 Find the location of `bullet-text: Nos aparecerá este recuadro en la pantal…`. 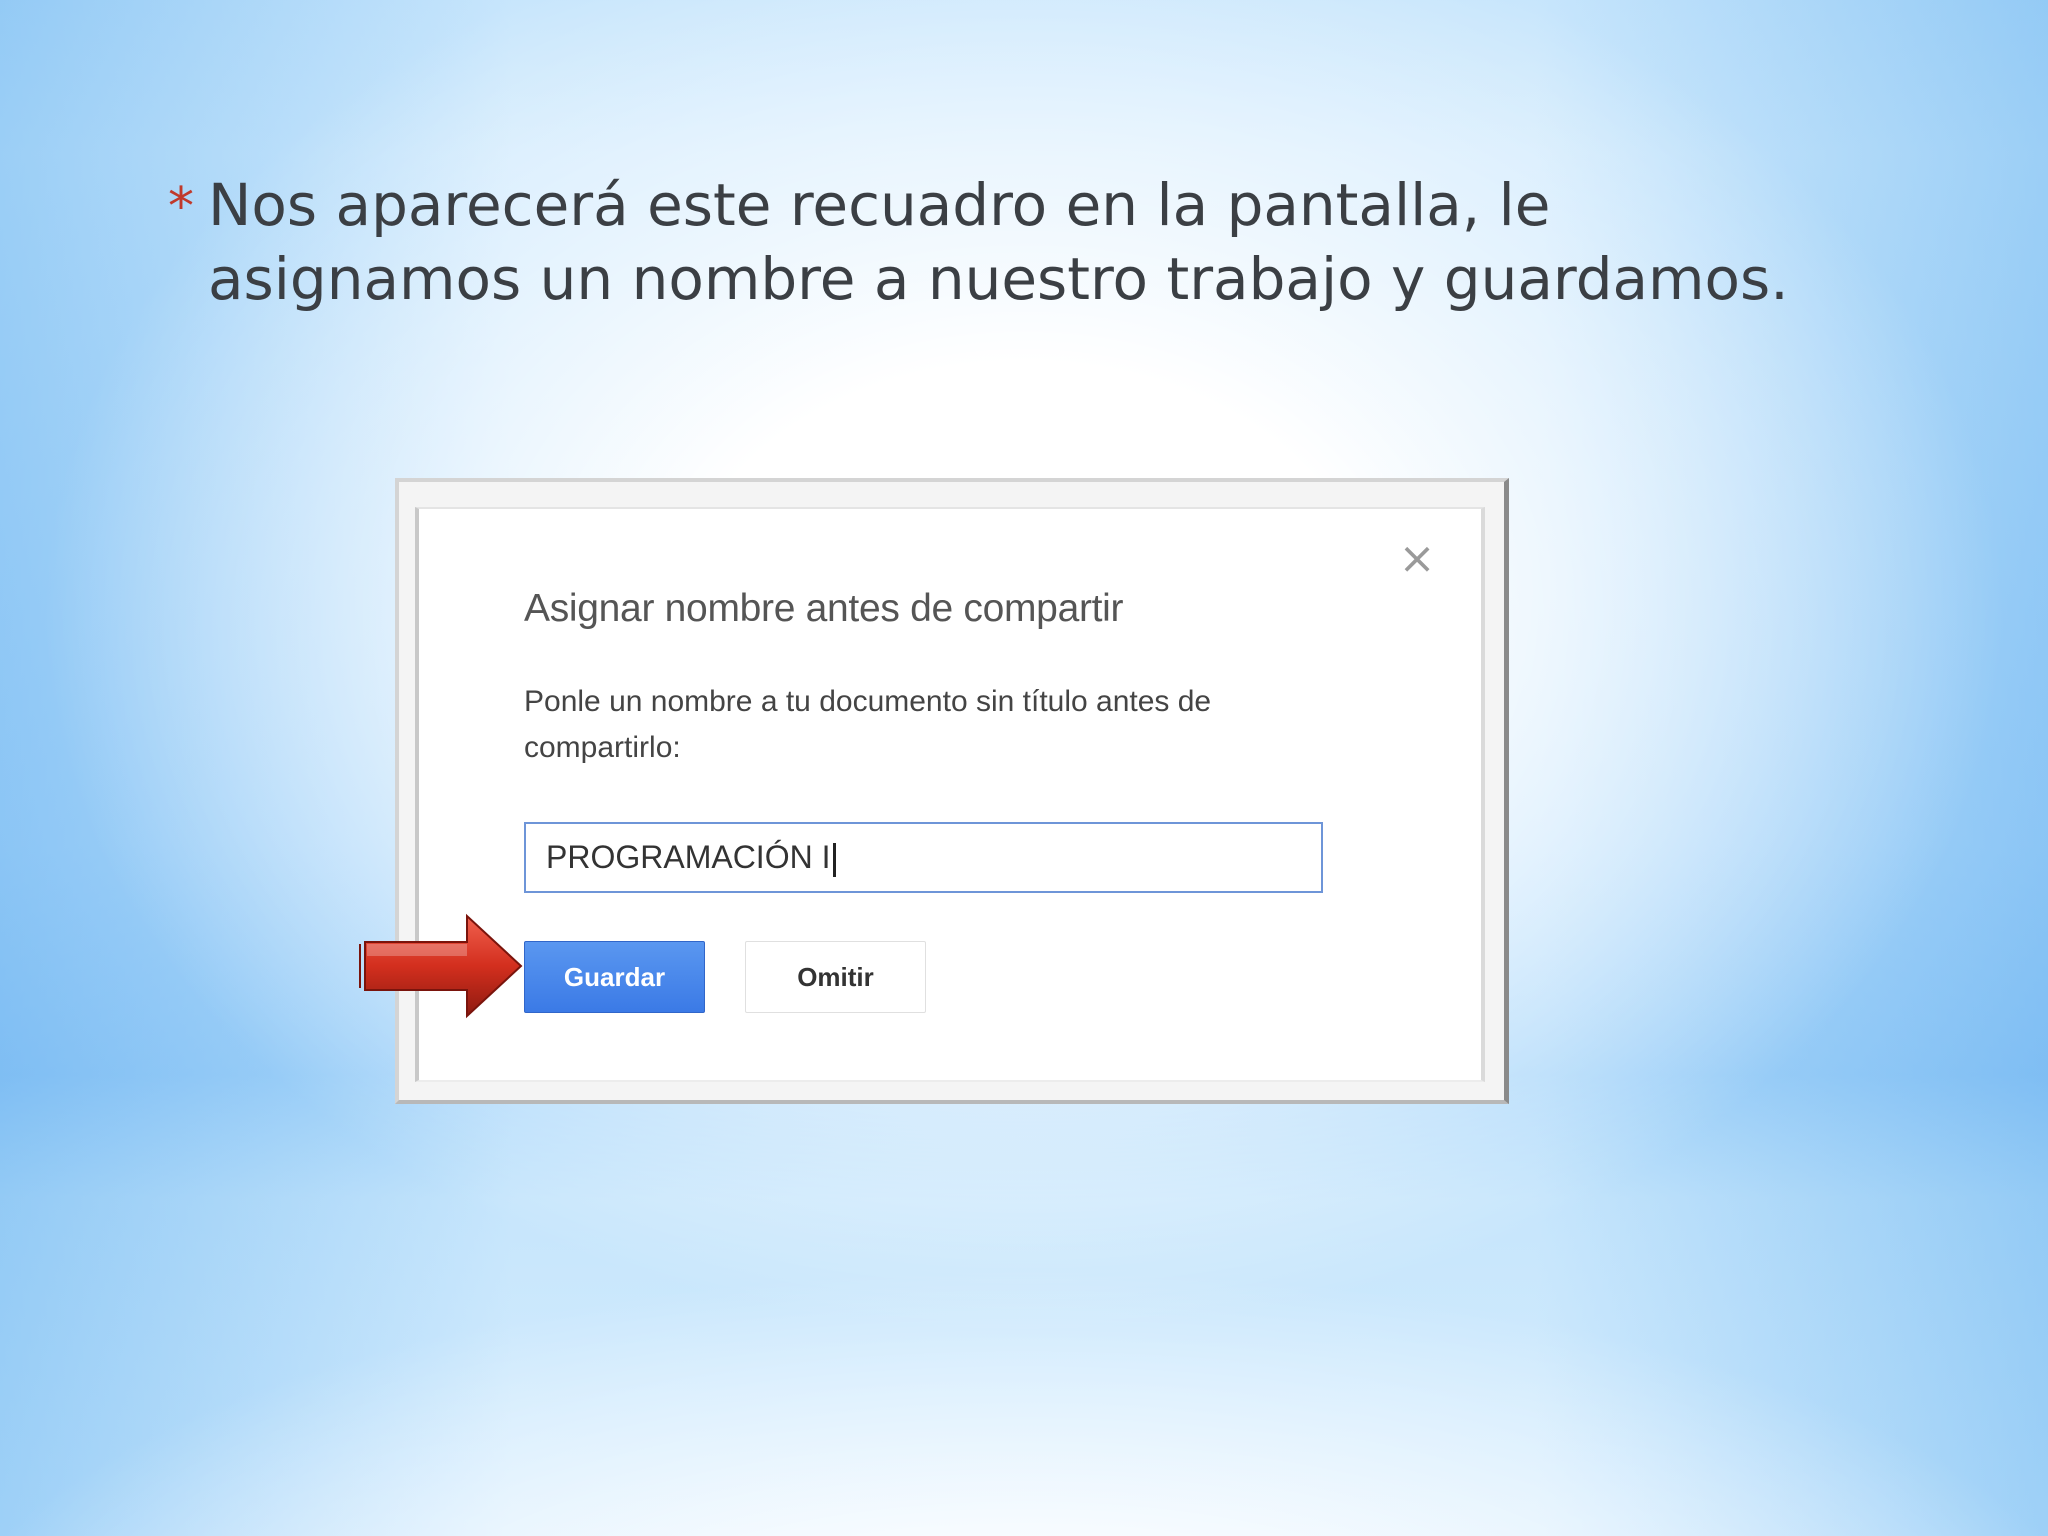

bullet-text: Nos aparecerá este recuadro en la pantal… is located at coordinates (998, 242).